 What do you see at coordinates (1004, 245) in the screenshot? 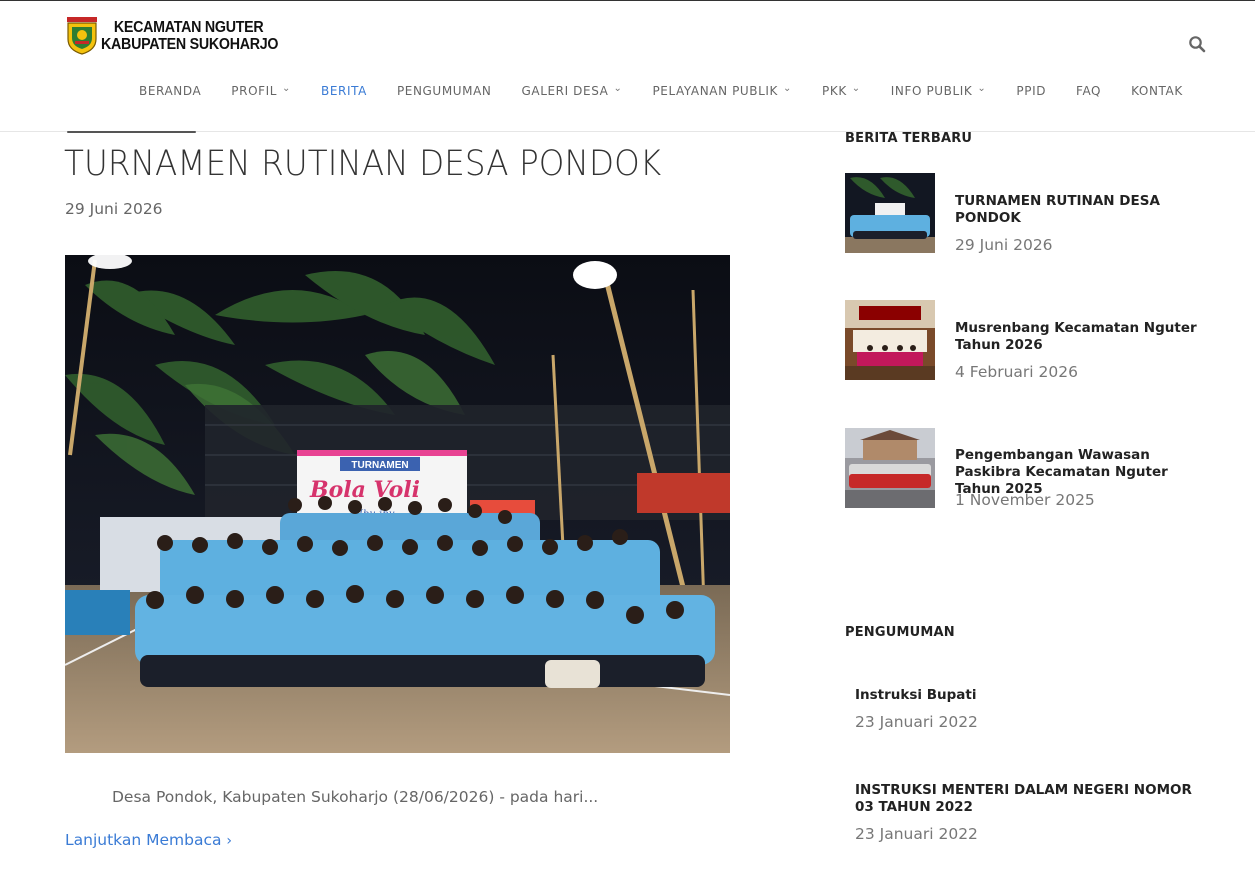
I see `news-date: 29 Juni 2026` at bounding box center [1004, 245].